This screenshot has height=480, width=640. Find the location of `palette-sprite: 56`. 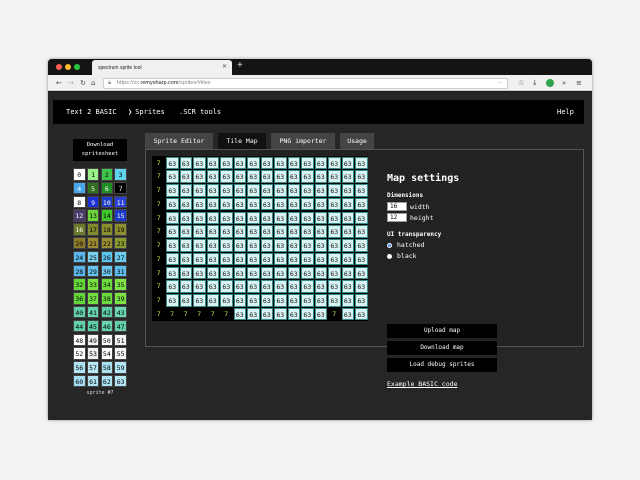

palette-sprite: 56 is located at coordinates (79, 367).